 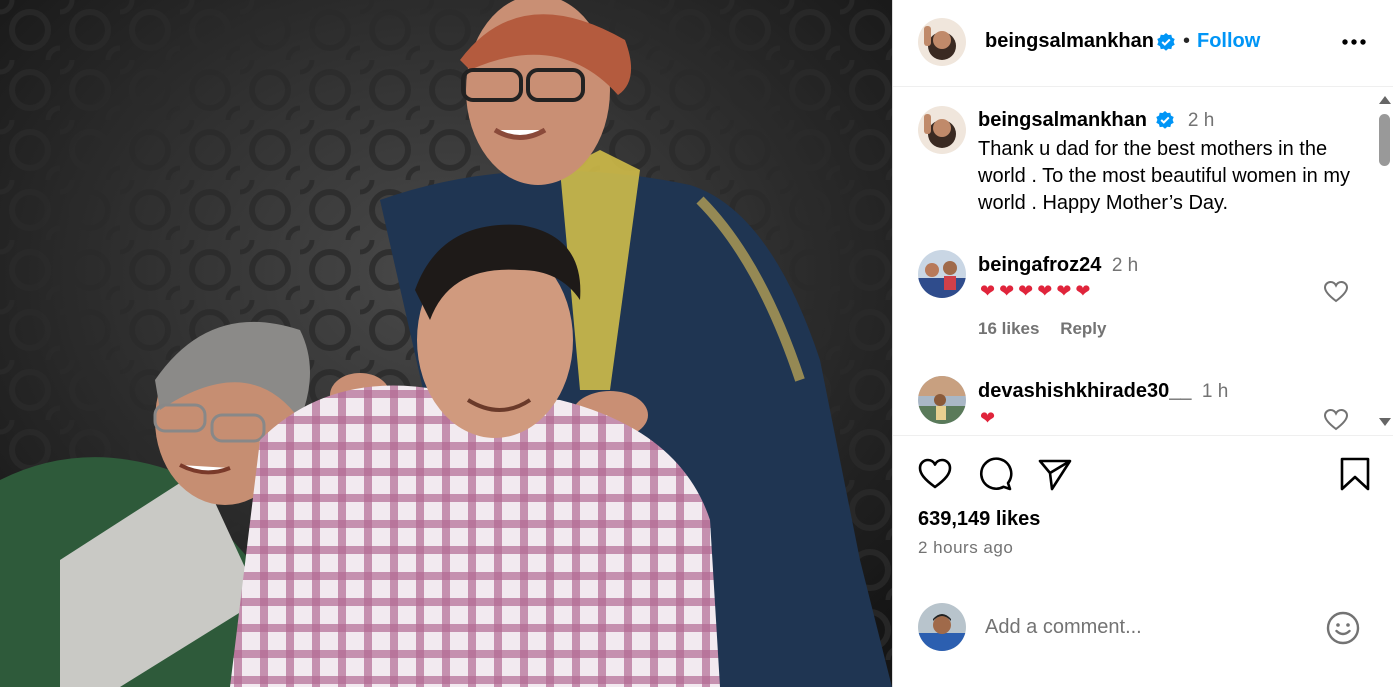 What do you see at coordinates (979, 519) in the screenshot?
I see `likes-count: 639,149 likes` at bounding box center [979, 519].